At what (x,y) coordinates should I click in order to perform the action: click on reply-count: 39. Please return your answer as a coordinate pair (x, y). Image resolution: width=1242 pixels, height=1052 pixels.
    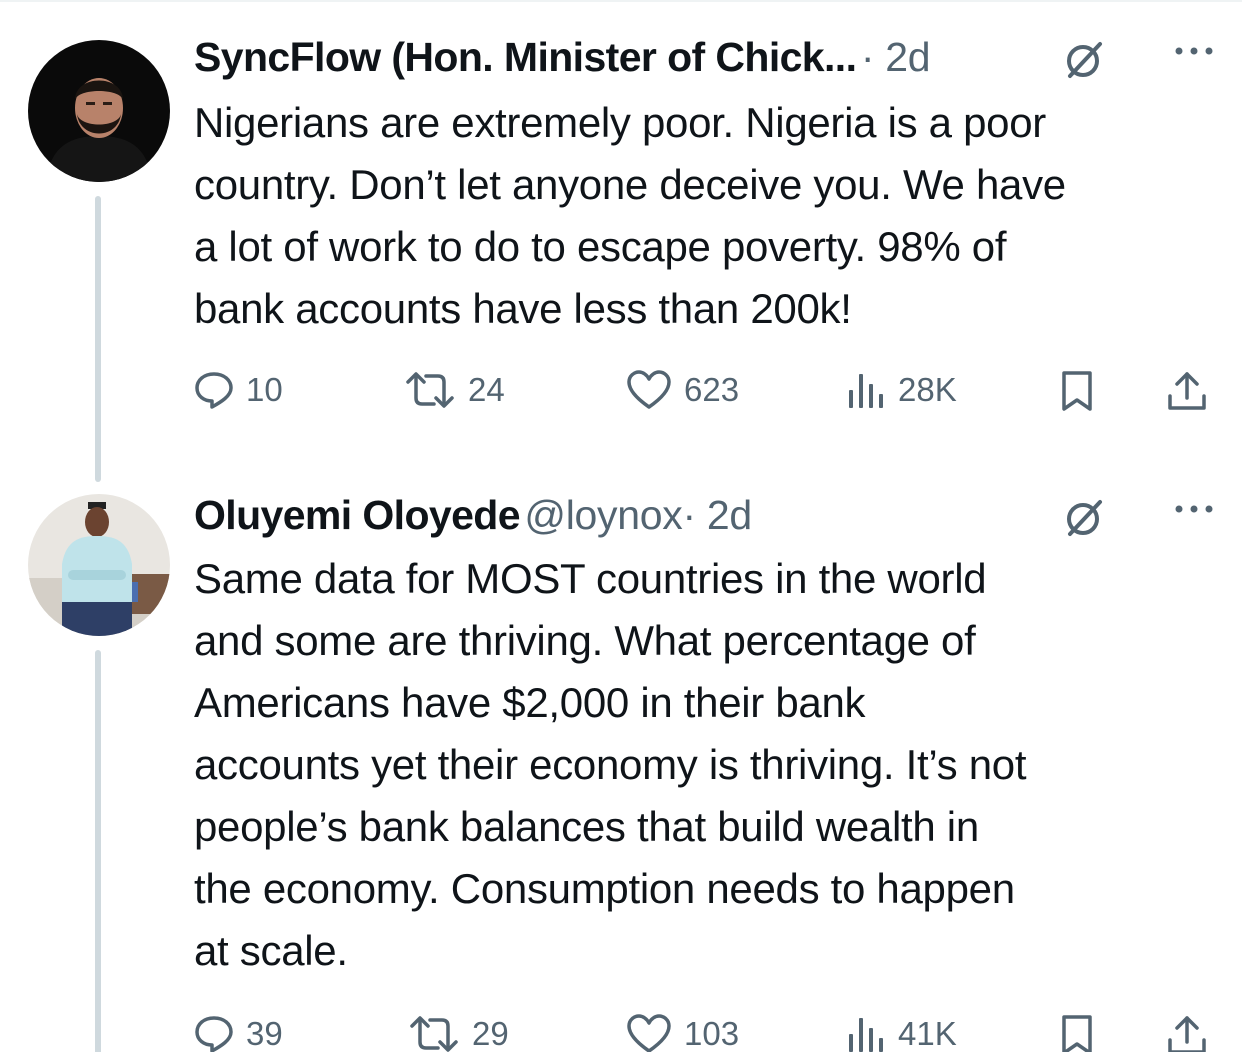
    Looking at the image, I should click on (264, 1033).